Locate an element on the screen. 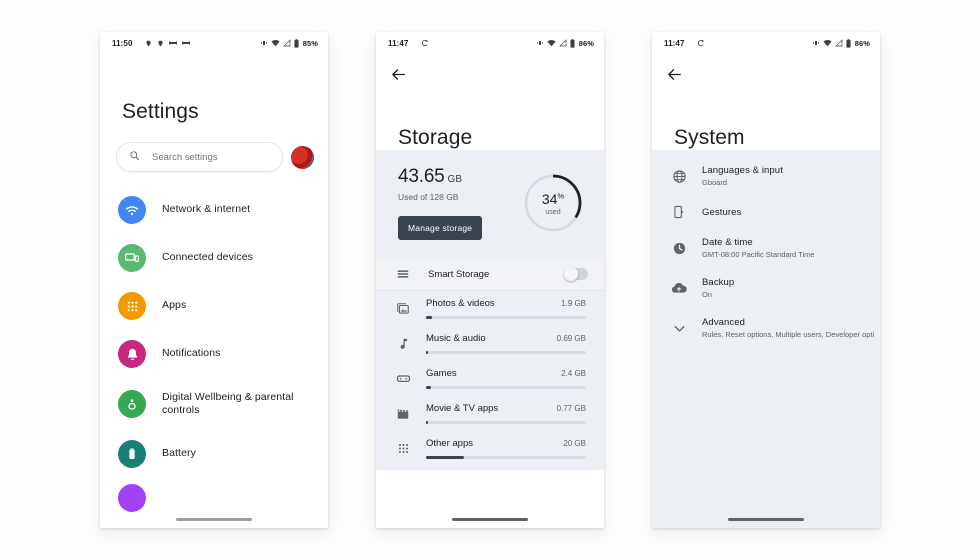 This screenshot has width=980, height=560. category-name: Photos & videos is located at coordinates (460, 303).